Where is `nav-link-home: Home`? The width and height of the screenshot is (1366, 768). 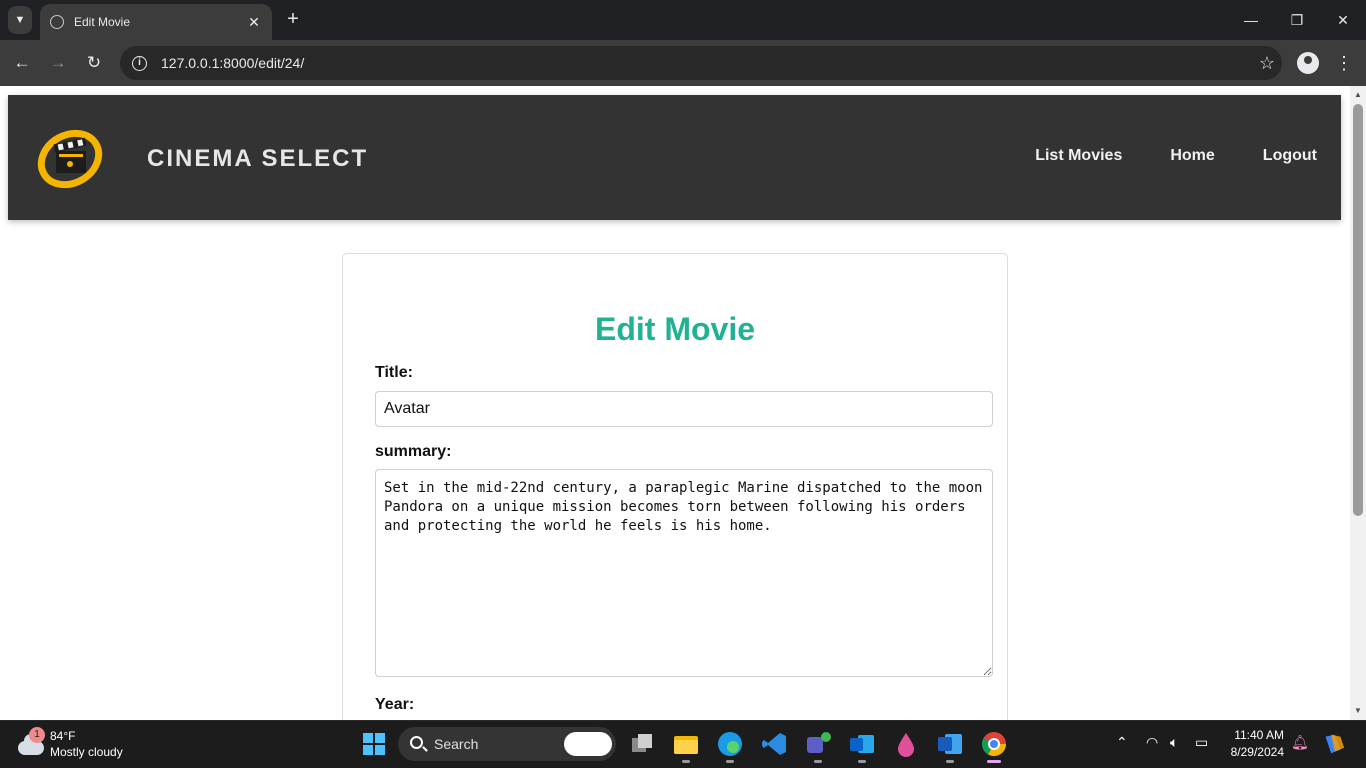
nav-link-home: Home is located at coordinates (1192, 156).